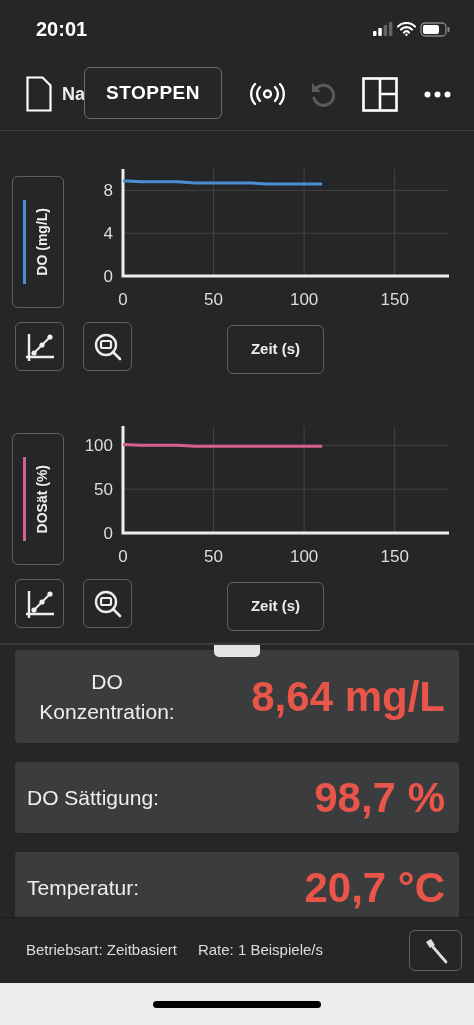 This screenshot has height=1025, width=474. What do you see at coordinates (383, 29) in the screenshot?
I see `cellular-signal-icon` at bounding box center [383, 29].